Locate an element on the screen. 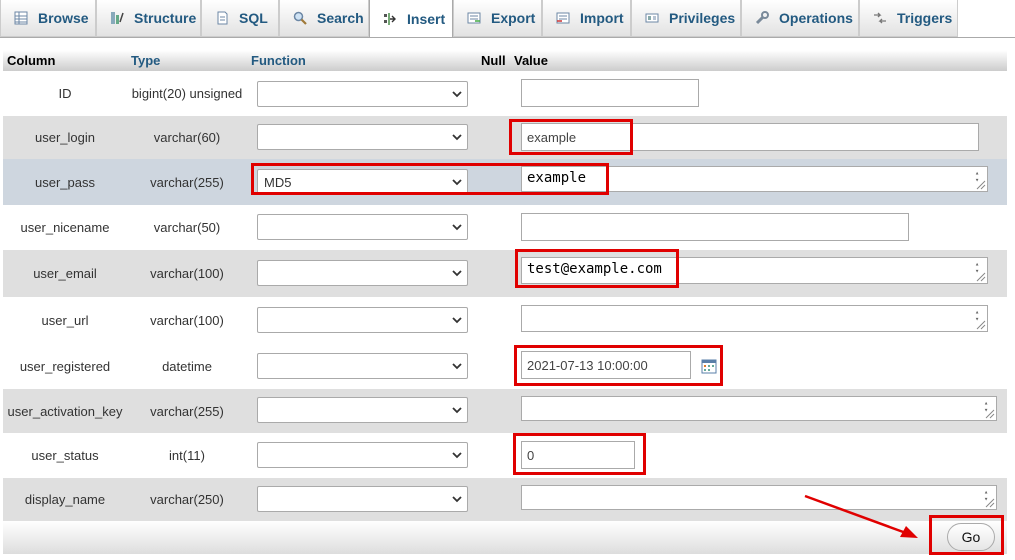  tab-import: Import is located at coordinates (586, 18).